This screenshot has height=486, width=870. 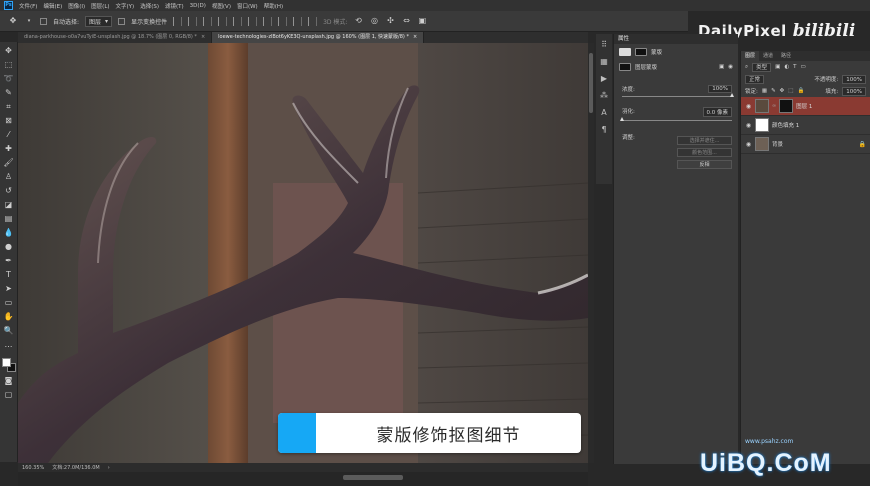 What do you see at coordinates (247, 6) in the screenshot?
I see `menu-window: 窗口(W)` at bounding box center [247, 6].